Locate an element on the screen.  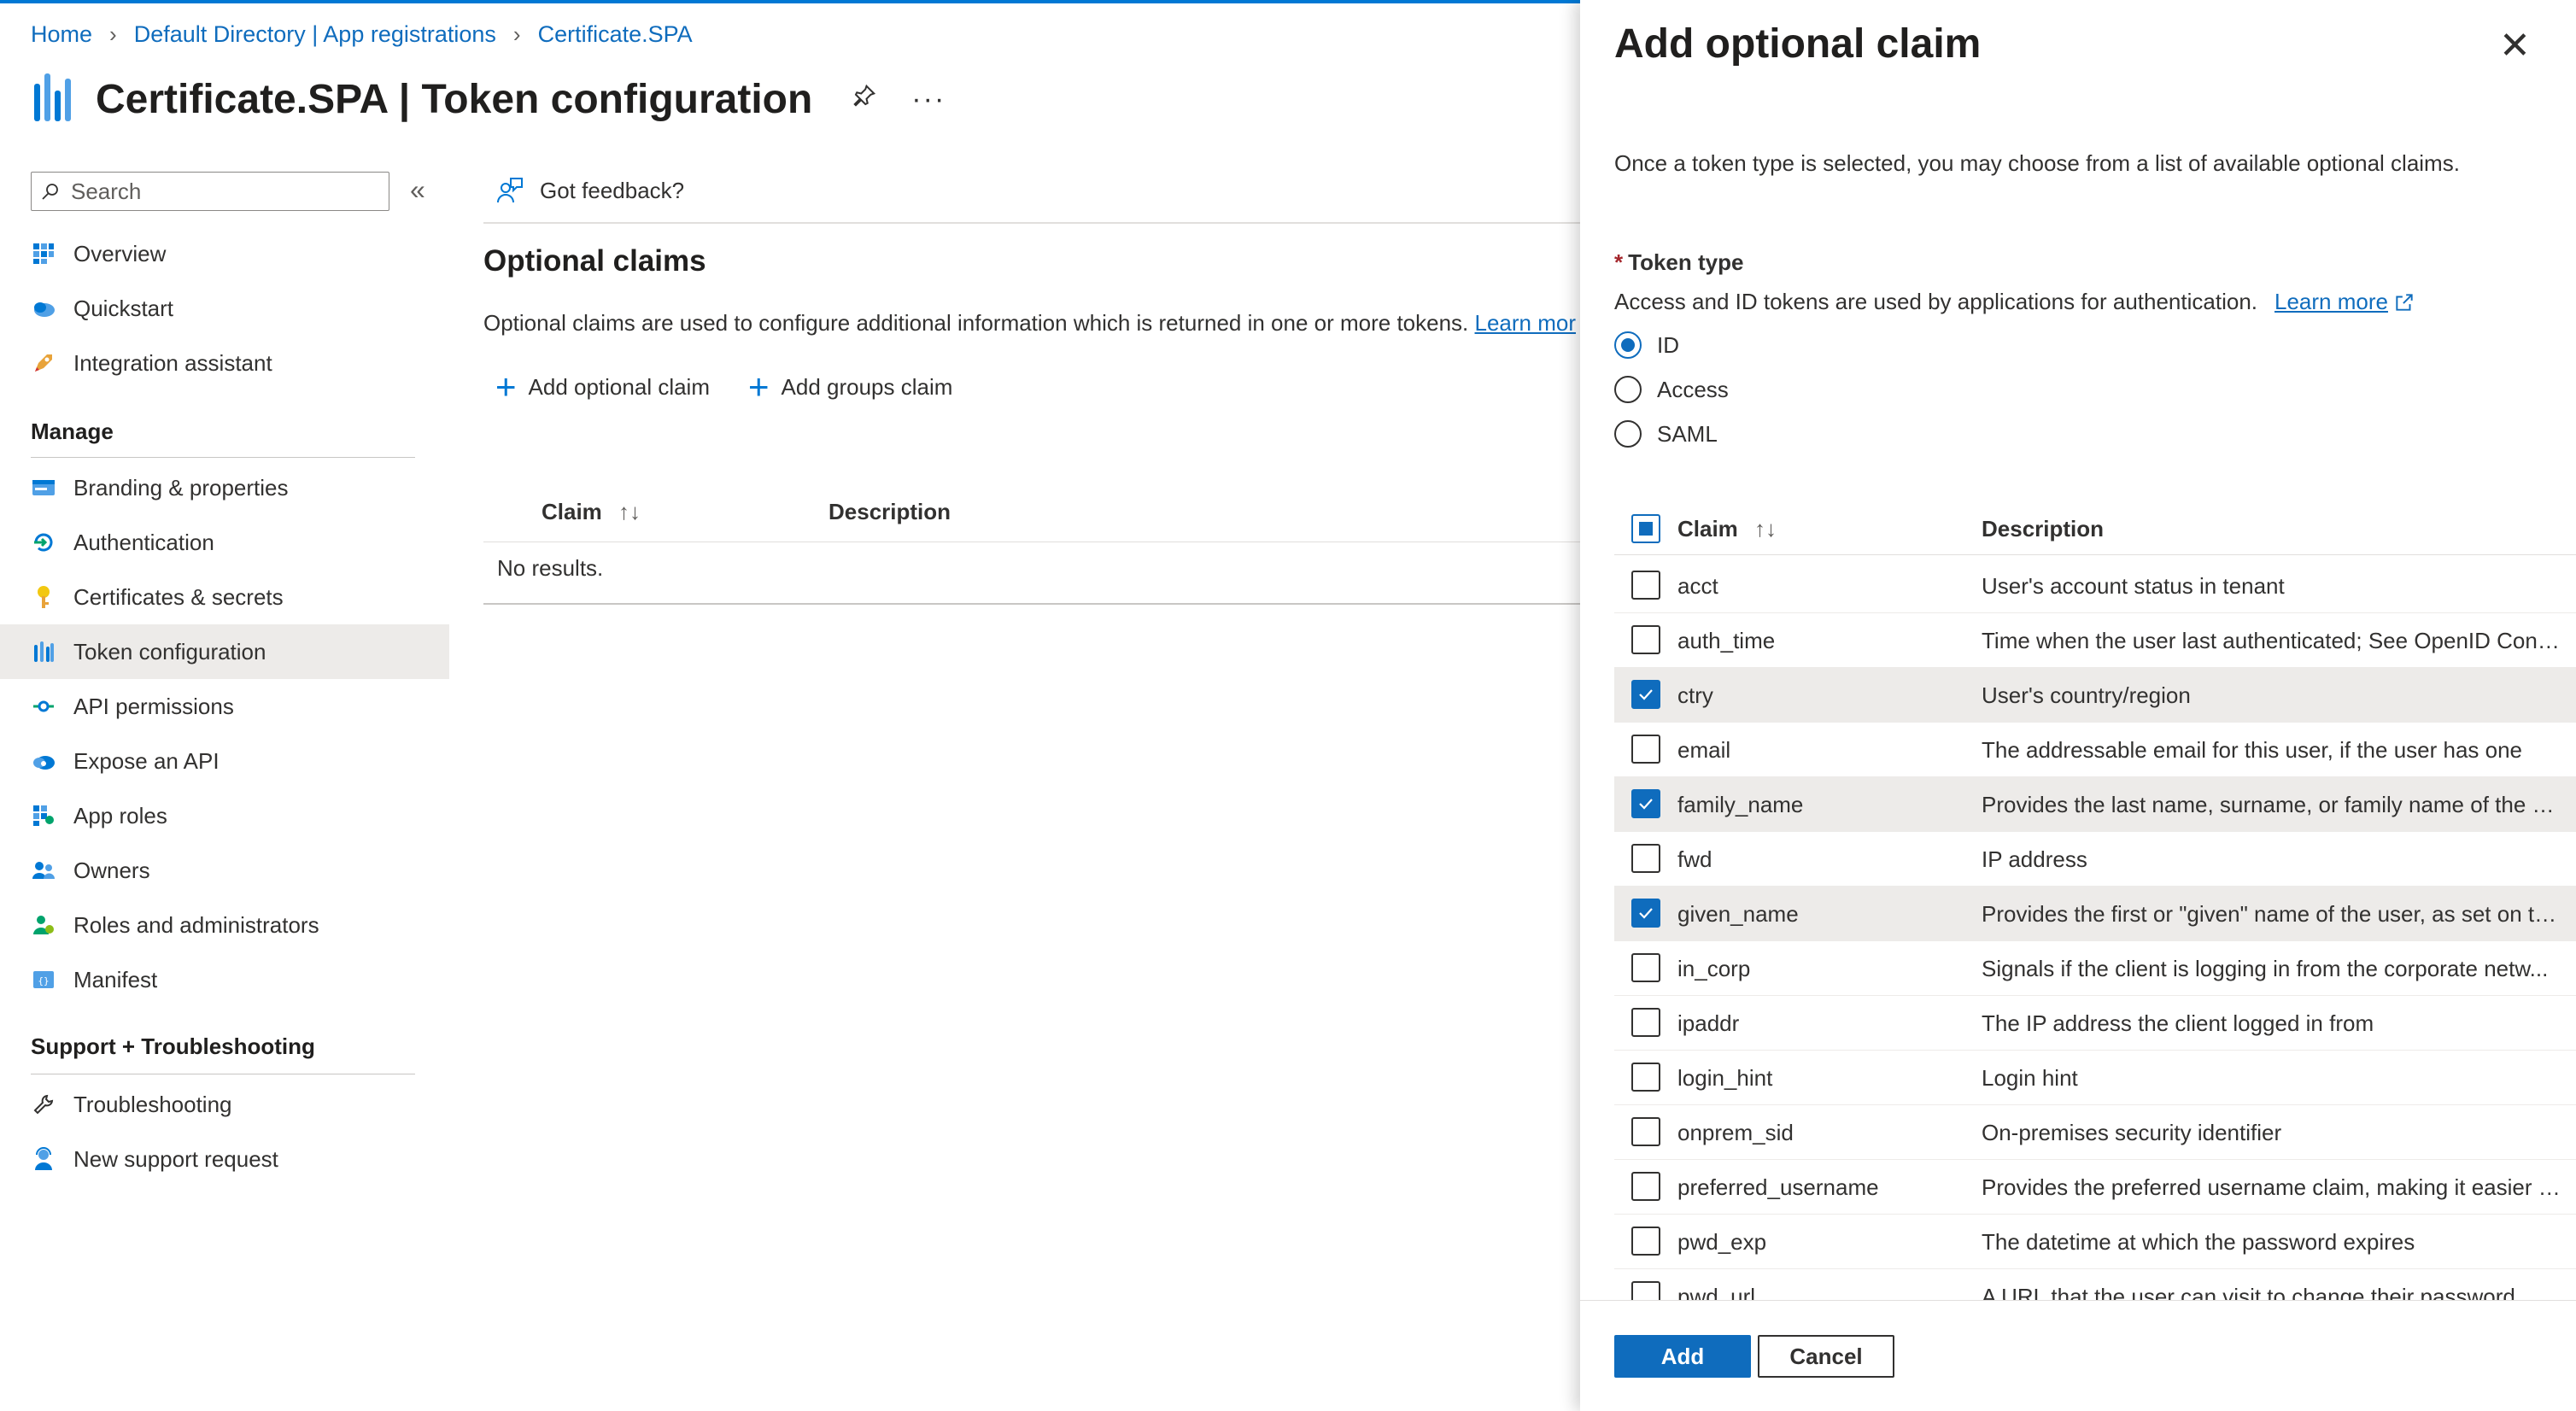
sidebar-item-roles-administrators: Roles and administrators is located at coordinates (224, 925).